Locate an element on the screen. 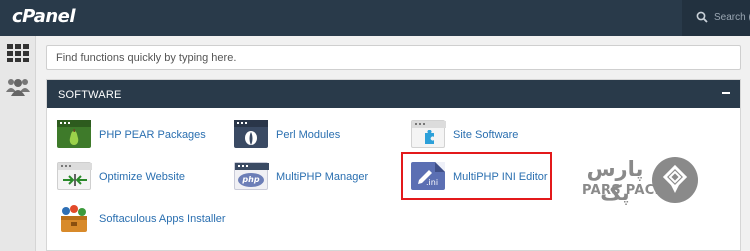 Image resolution: width=750 pixels, height=251 pixels. cpanel-logo: cPanel is located at coordinates (44, 16).